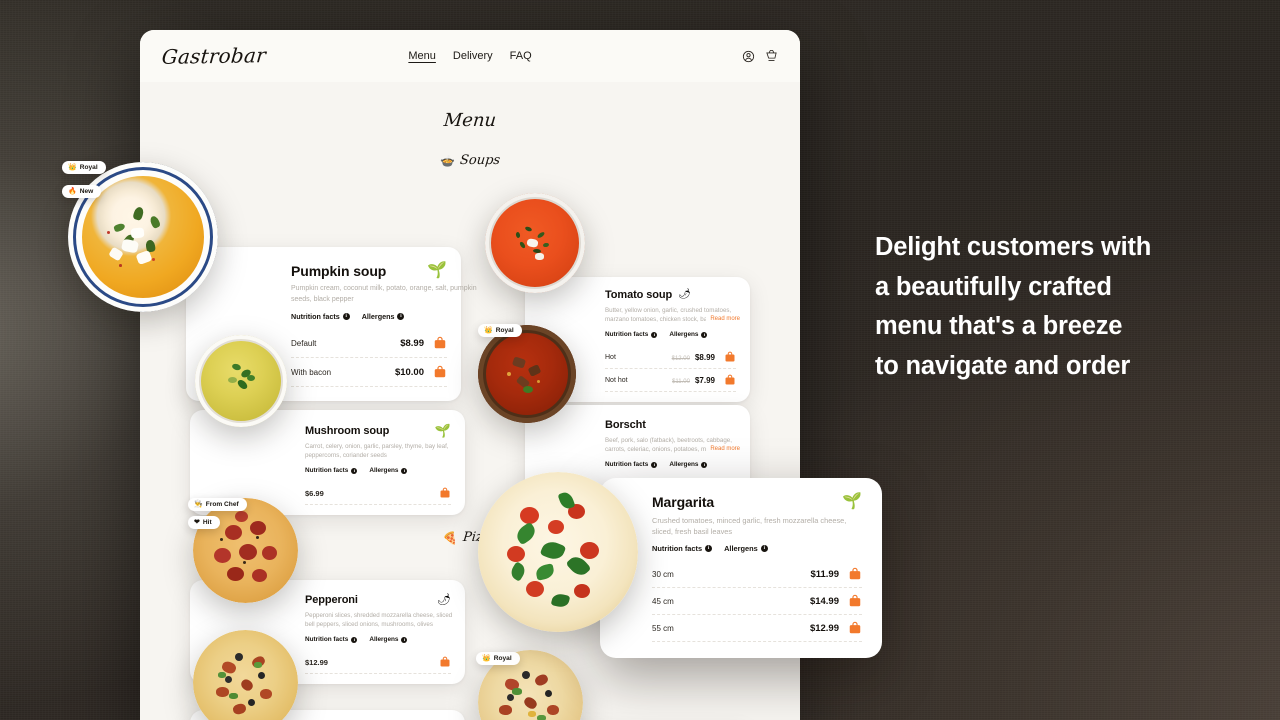 This screenshot has width=1280, height=720. What do you see at coordinates (521, 56) in the screenshot?
I see `nav-item-faq: FAQ` at bounding box center [521, 56].